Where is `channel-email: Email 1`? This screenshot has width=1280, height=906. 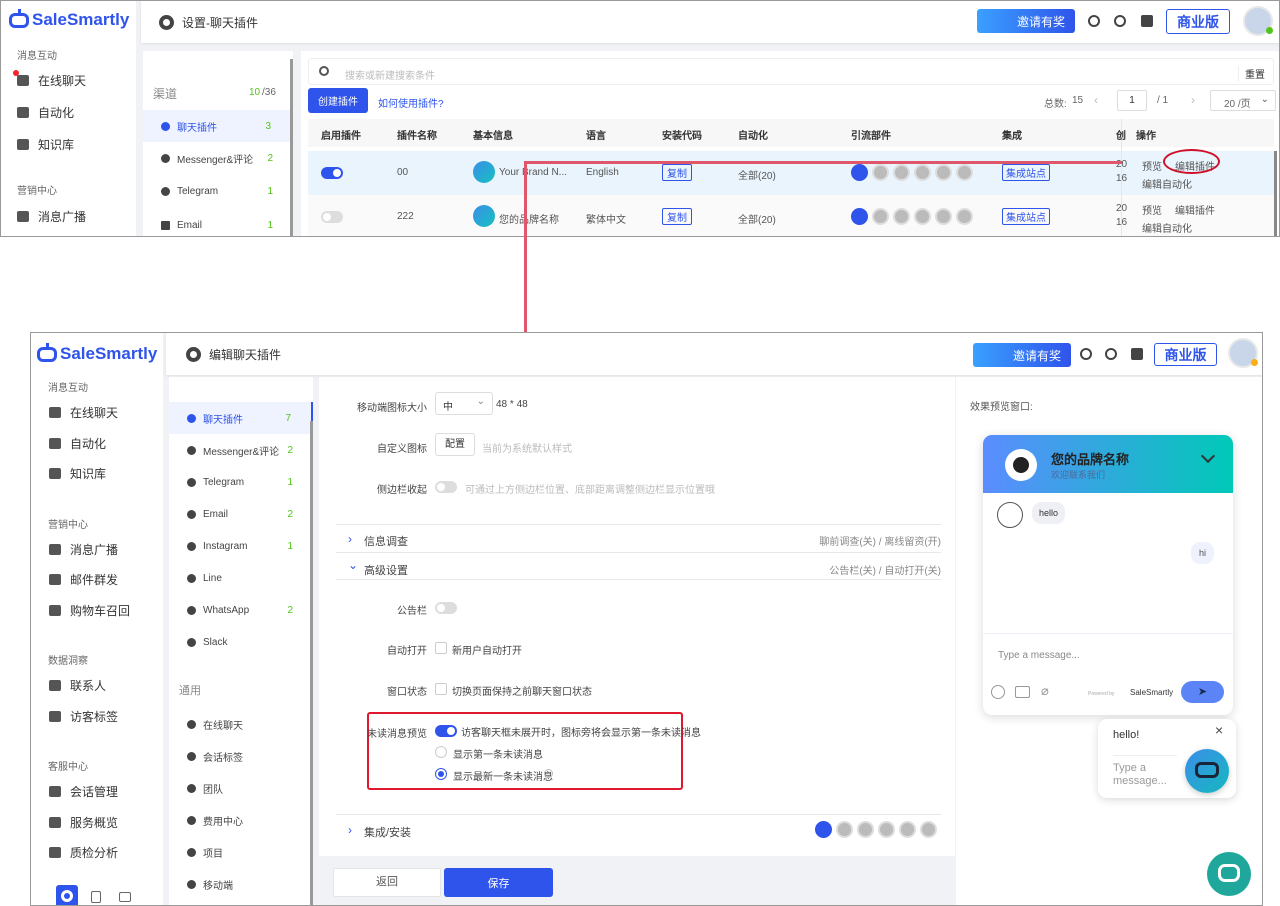 channel-email: Email 1 is located at coordinates (218, 222).